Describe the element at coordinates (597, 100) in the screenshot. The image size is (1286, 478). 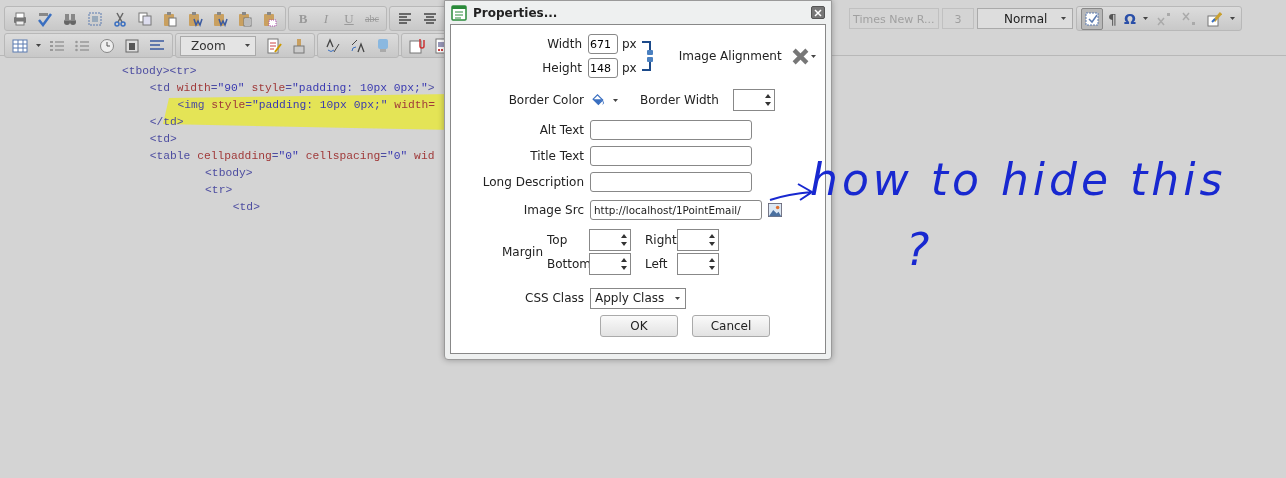
I see `paint-bucket-icon` at that location.